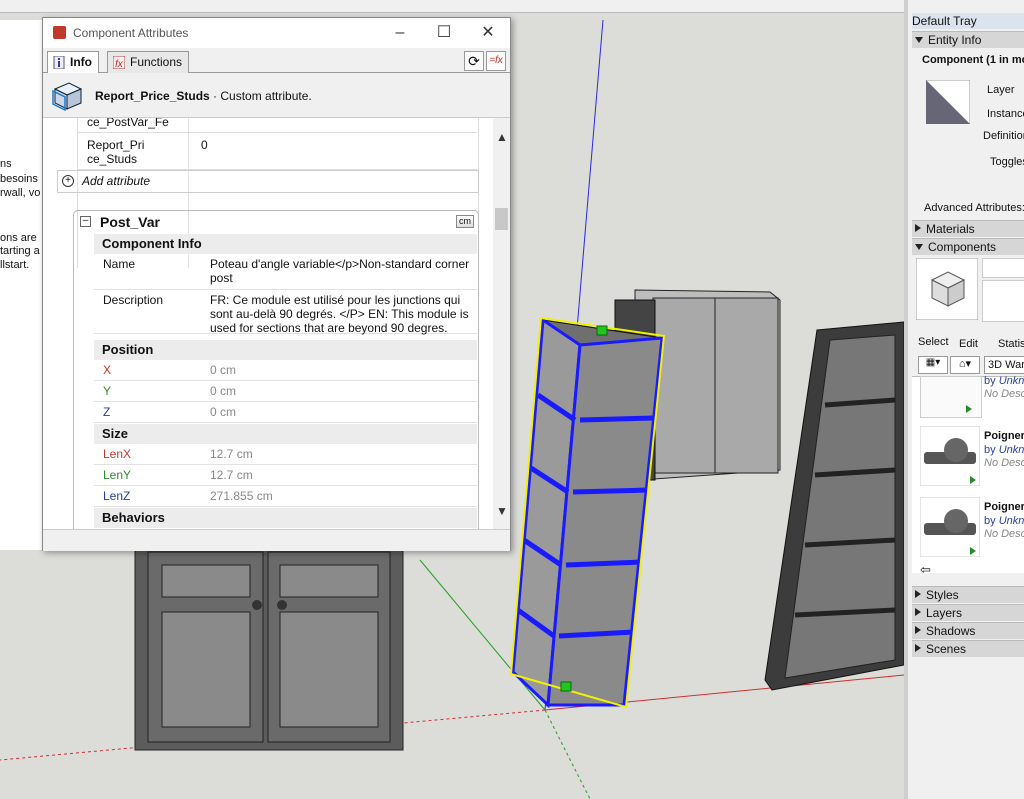  I want to click on scroll-thumb, so click(501, 219).